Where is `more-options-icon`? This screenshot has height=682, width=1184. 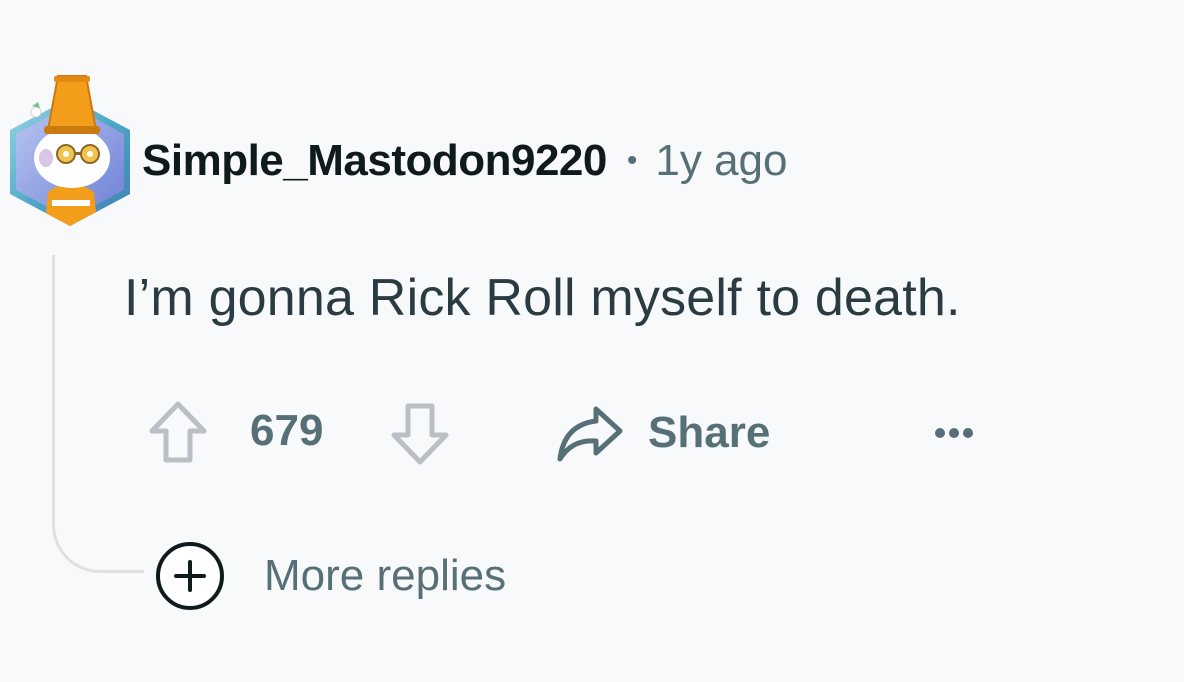
more-options-icon is located at coordinates (954, 433).